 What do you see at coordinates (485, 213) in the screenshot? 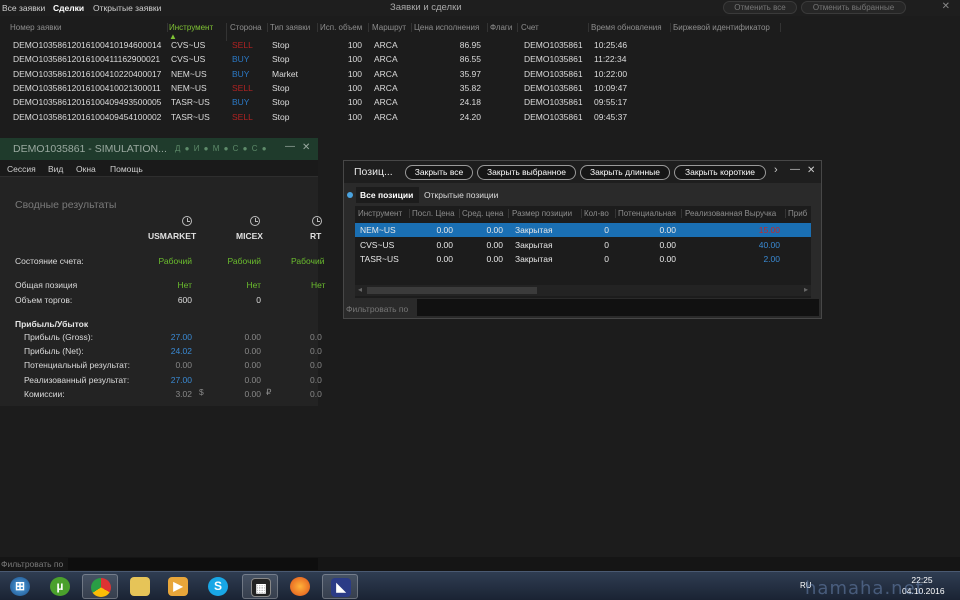
I see `col-avg-price: Сред. цена` at bounding box center [485, 213].